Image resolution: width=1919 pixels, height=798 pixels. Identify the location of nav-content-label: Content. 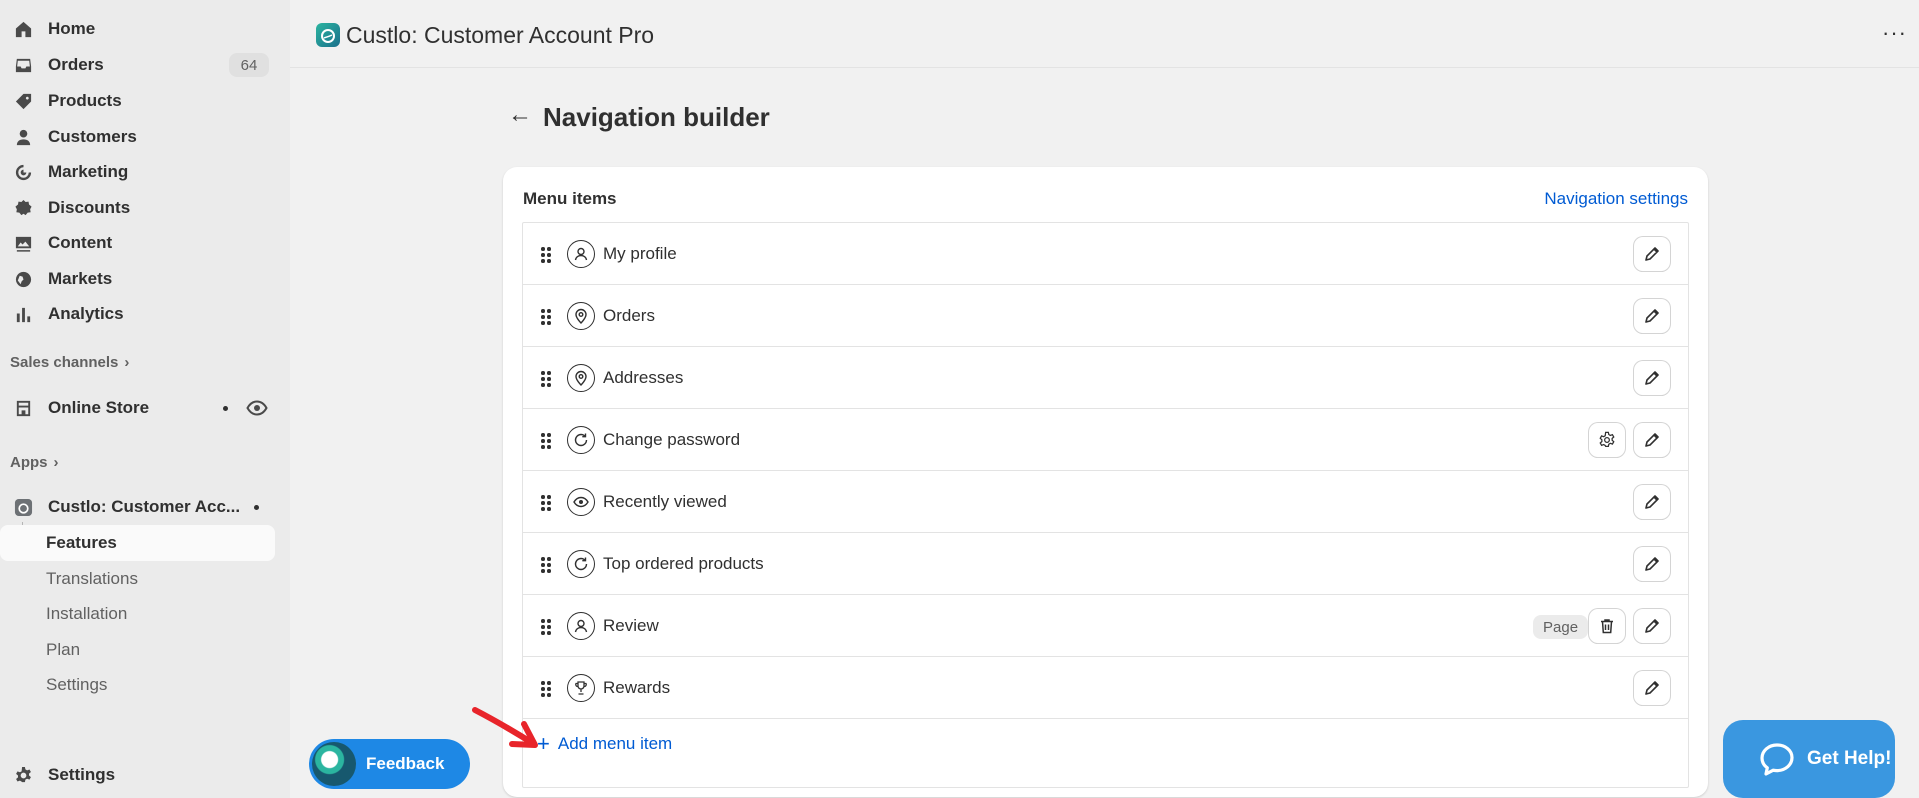
(80, 242).